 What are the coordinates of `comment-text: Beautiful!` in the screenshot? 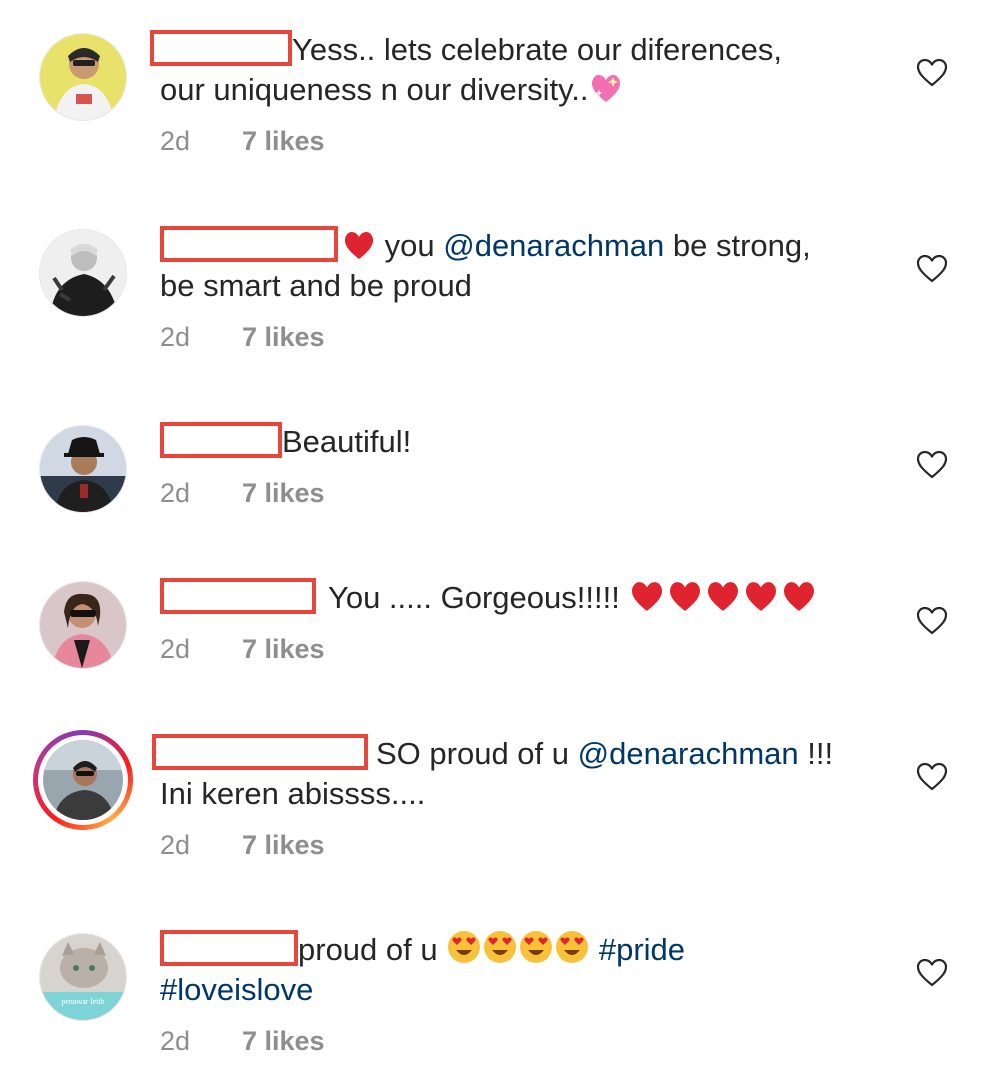 It's located at (520, 442).